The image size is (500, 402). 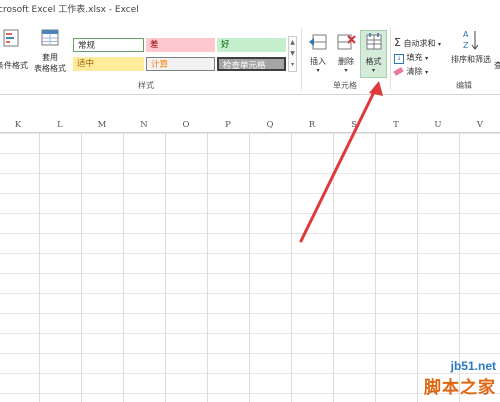 What do you see at coordinates (373, 70) in the screenshot?
I see `format-dropdown-icon: ▾` at bounding box center [373, 70].